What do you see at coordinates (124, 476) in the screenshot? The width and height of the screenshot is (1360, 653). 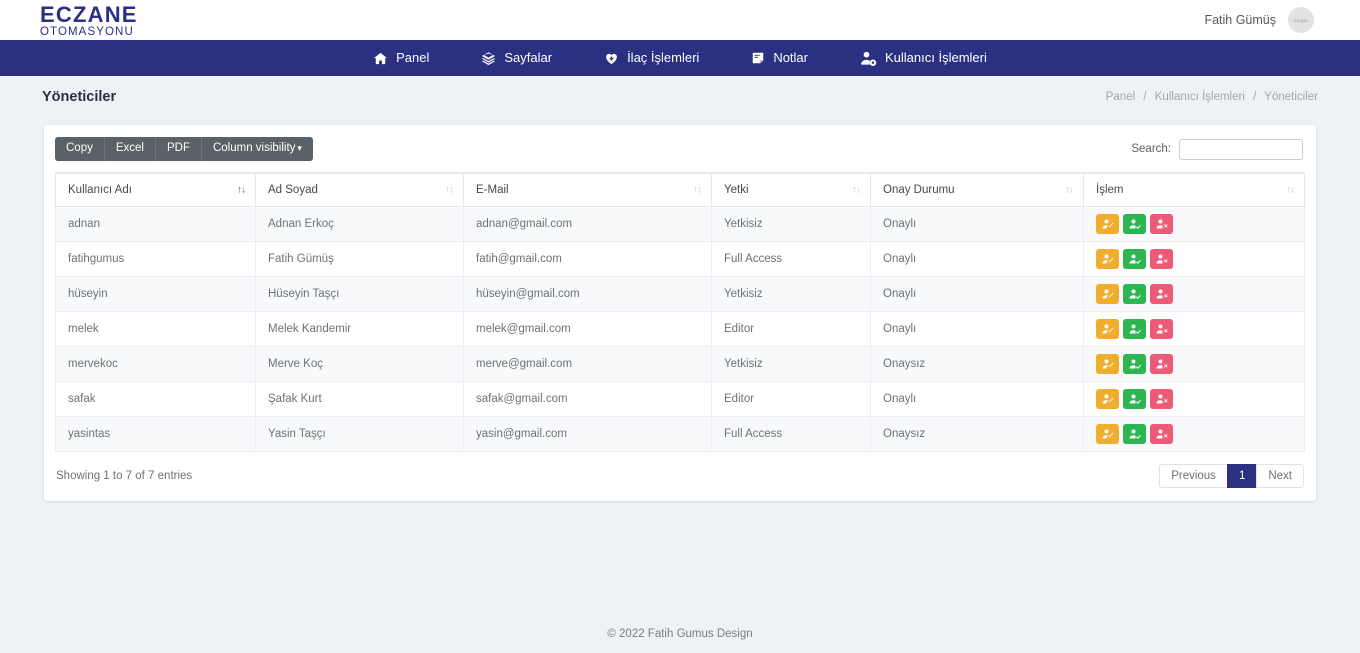 I see `entries-info: Showing 1 to 7 of 7 entries` at bounding box center [124, 476].